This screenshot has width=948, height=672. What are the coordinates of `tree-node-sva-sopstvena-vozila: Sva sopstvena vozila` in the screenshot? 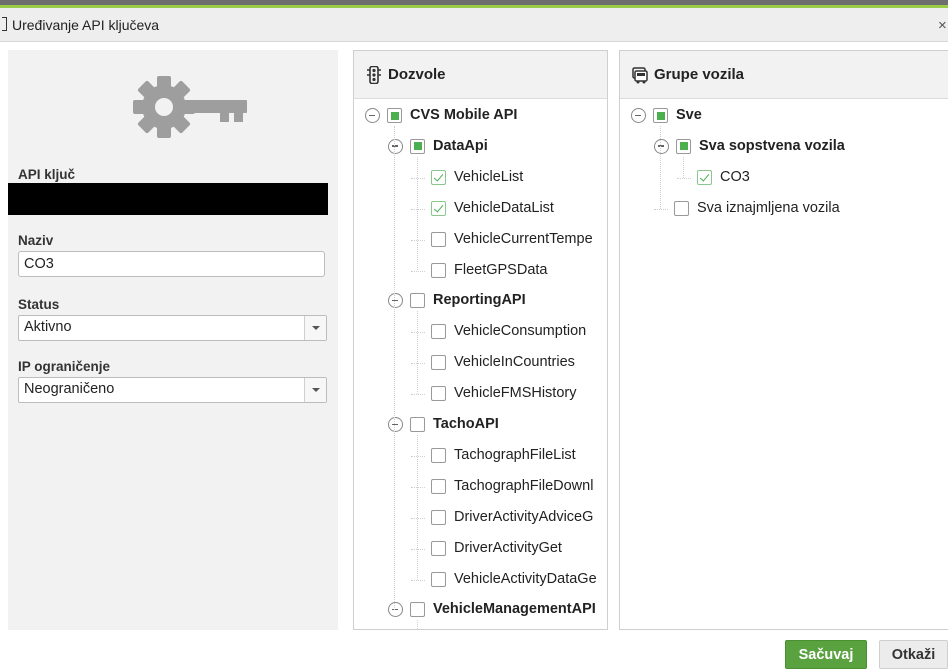 It's located at (801, 147).